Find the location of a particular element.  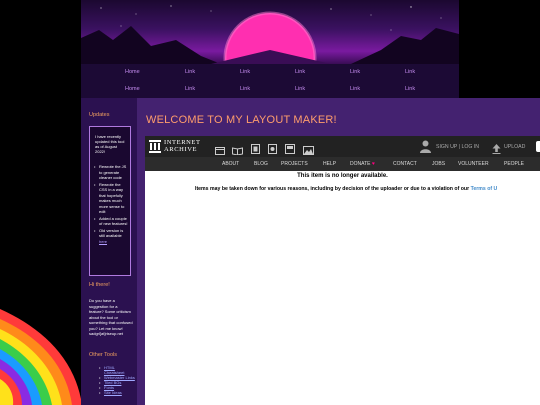

archive-logo-line1: INTERNET is located at coordinates (182, 142).